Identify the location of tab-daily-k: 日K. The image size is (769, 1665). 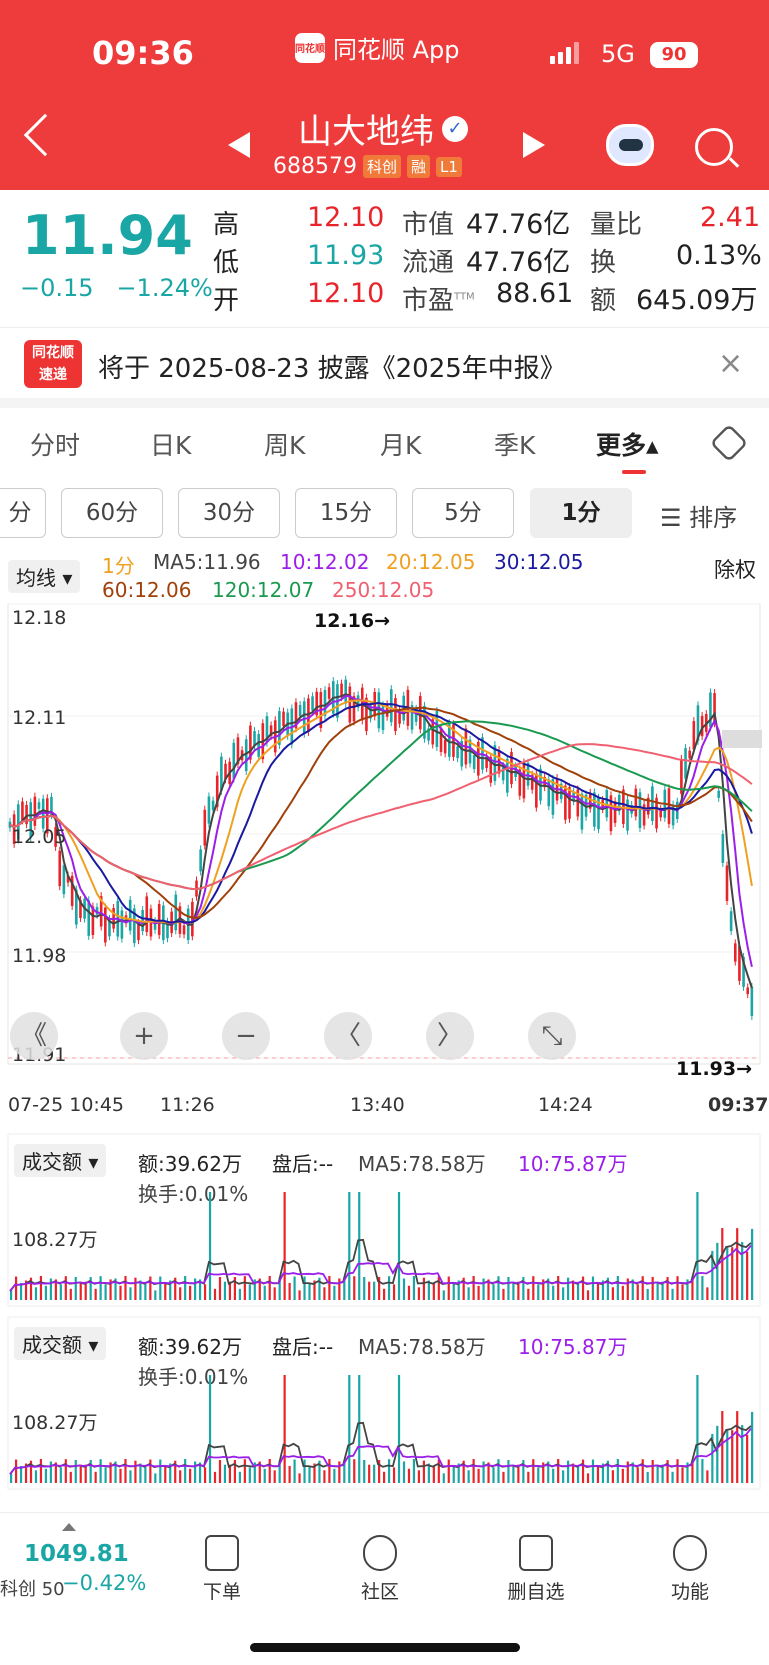
(170, 444).